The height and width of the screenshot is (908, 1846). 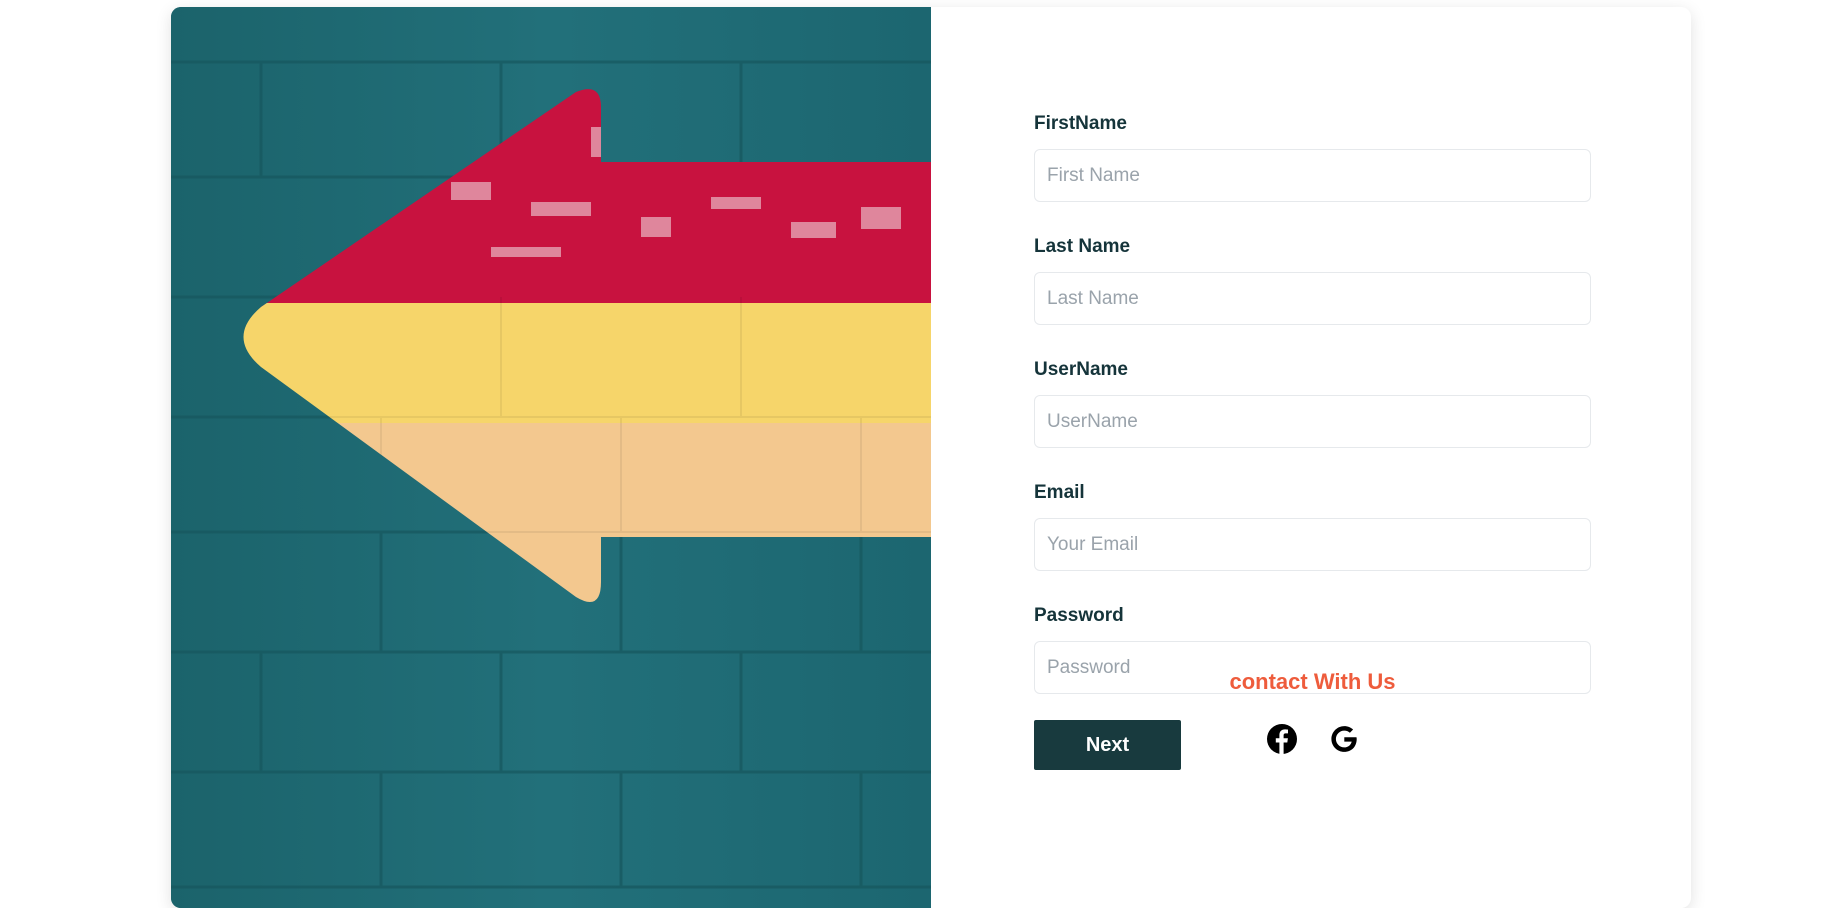 I want to click on first-name-label: FirstName, so click(x=1080, y=123).